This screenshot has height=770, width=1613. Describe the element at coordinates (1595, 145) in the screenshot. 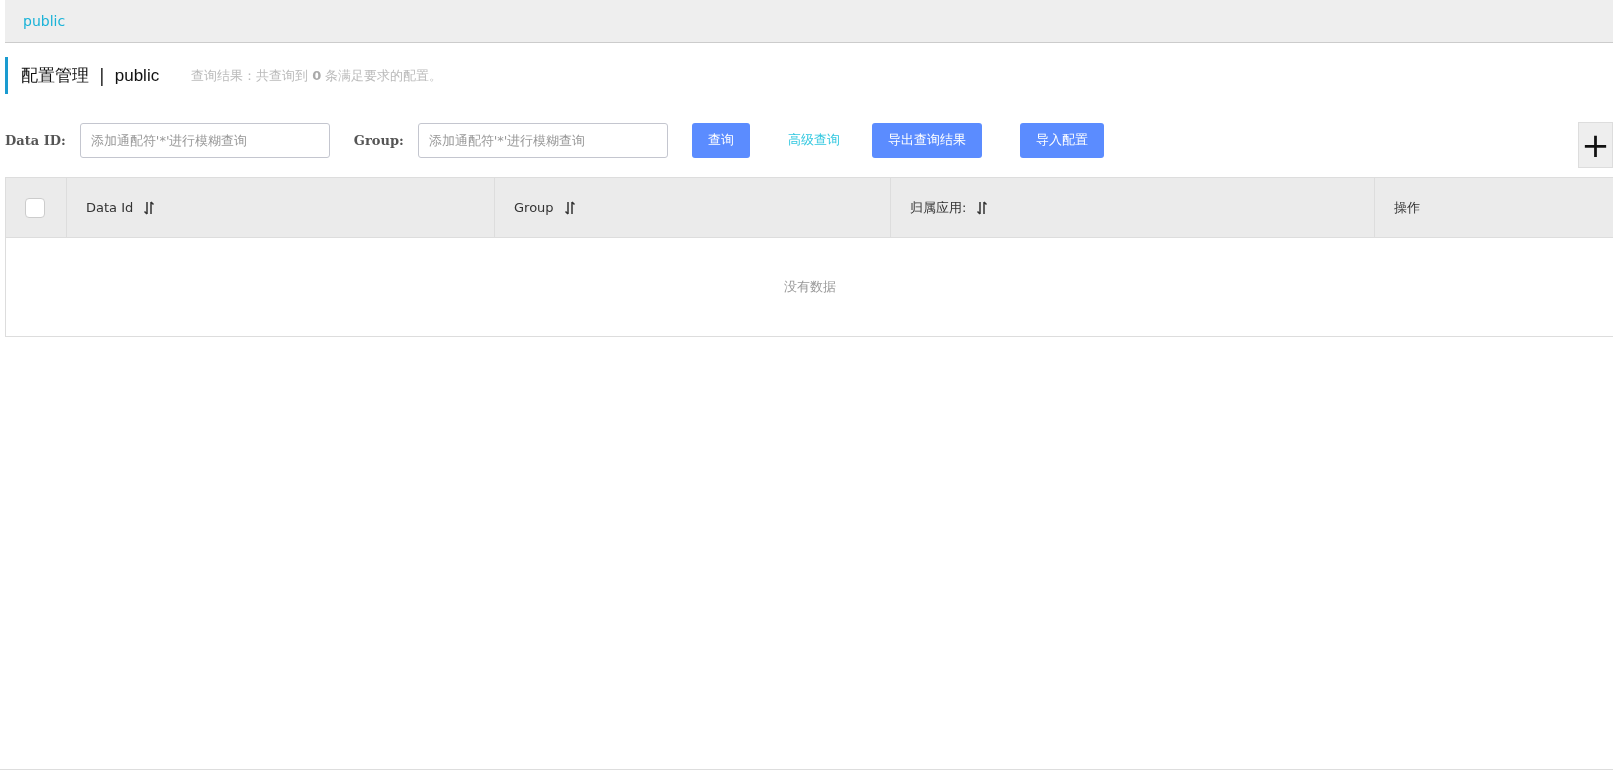

I see `add-button: +` at that location.